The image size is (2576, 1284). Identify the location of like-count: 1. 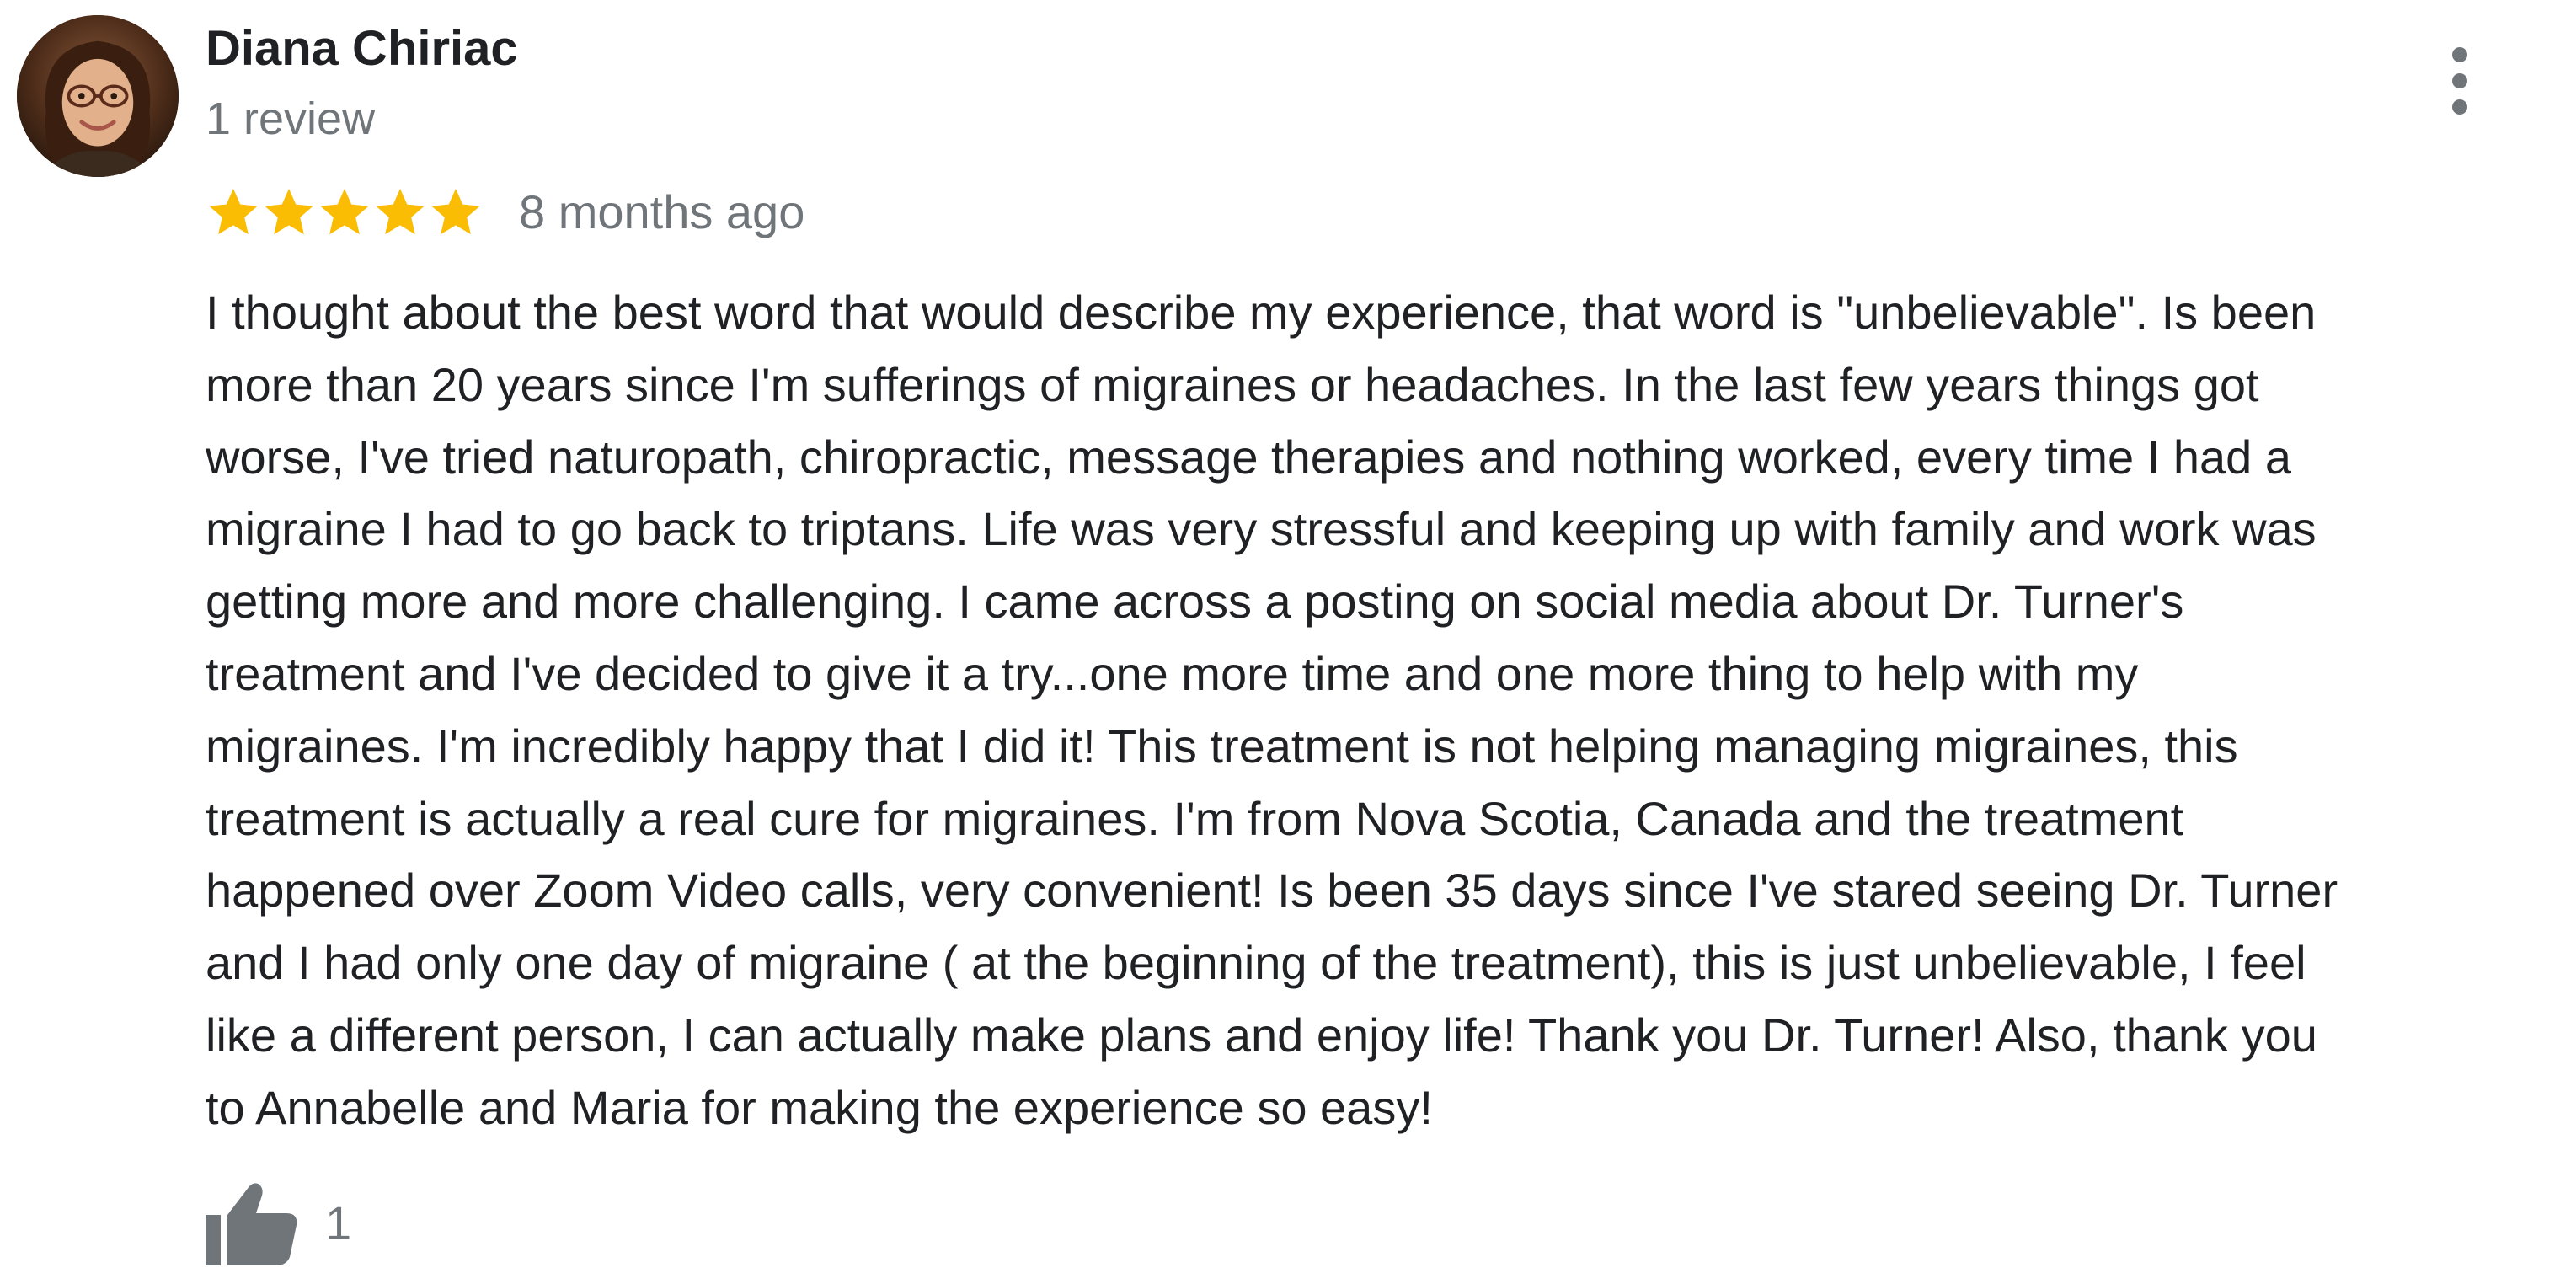
(338, 1222).